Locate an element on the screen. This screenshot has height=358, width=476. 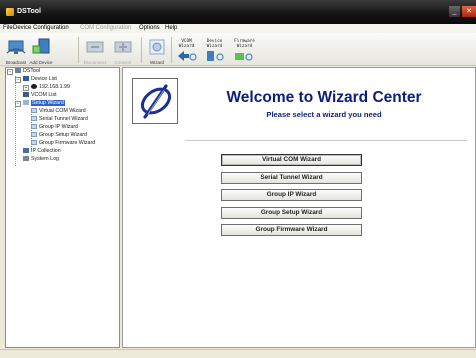
tree-item-system-log: System Log is located at coordinates (41, 159).